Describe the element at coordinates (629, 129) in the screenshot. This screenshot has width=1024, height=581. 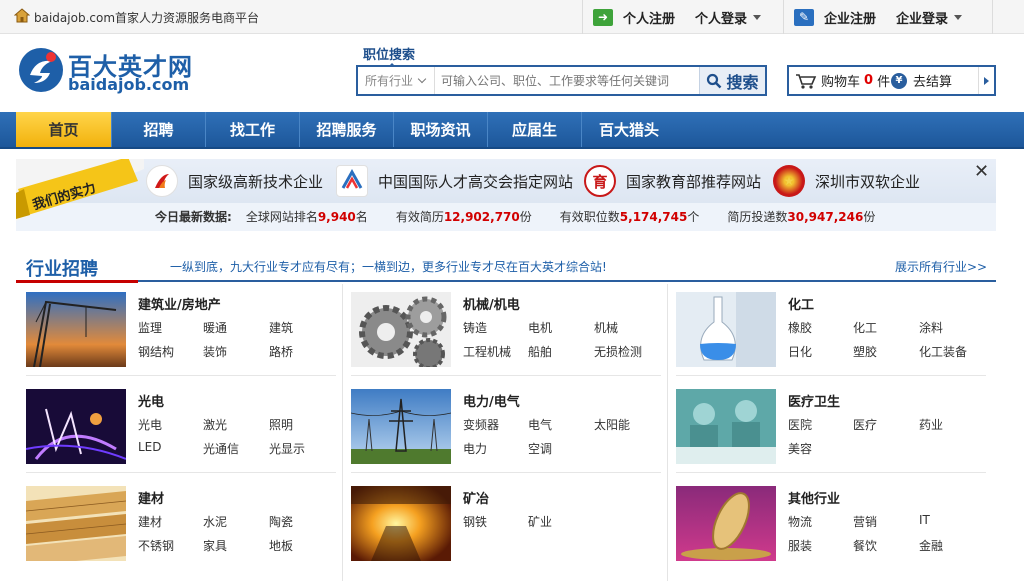
I see `nav-headhunter: 百大猎头` at that location.